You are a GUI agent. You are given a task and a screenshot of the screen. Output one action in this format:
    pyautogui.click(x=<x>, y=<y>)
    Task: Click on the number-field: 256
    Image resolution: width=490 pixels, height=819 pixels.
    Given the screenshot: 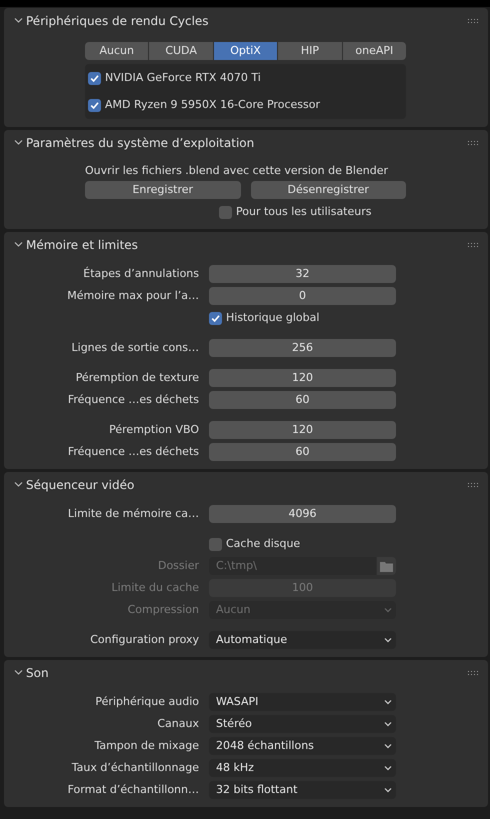 What is the action you would take?
    pyautogui.click(x=302, y=348)
    